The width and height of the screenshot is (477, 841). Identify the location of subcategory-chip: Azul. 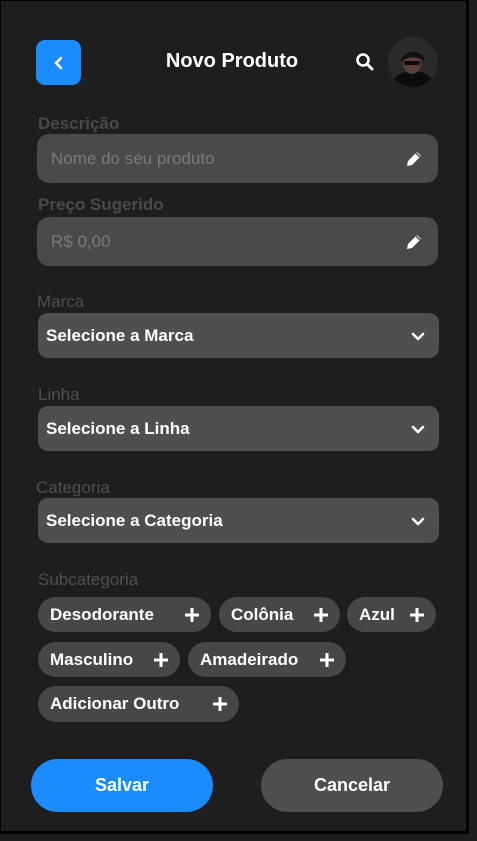
(391, 614).